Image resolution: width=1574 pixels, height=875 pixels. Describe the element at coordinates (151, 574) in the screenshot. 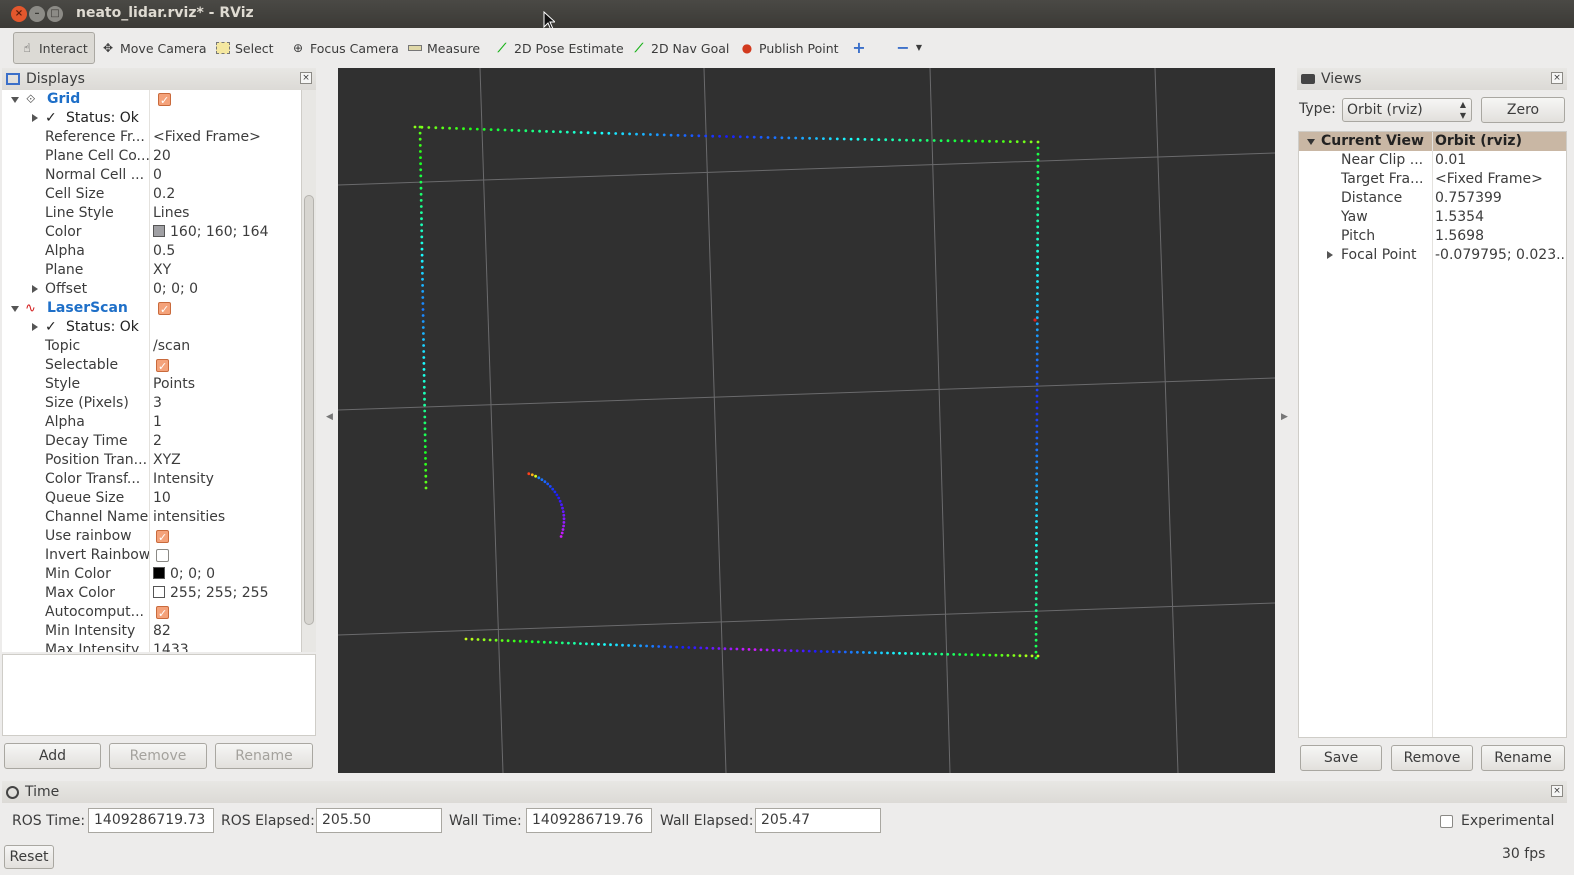

I see `laserscan-property-row: Min Color 0; 0; 0` at that location.